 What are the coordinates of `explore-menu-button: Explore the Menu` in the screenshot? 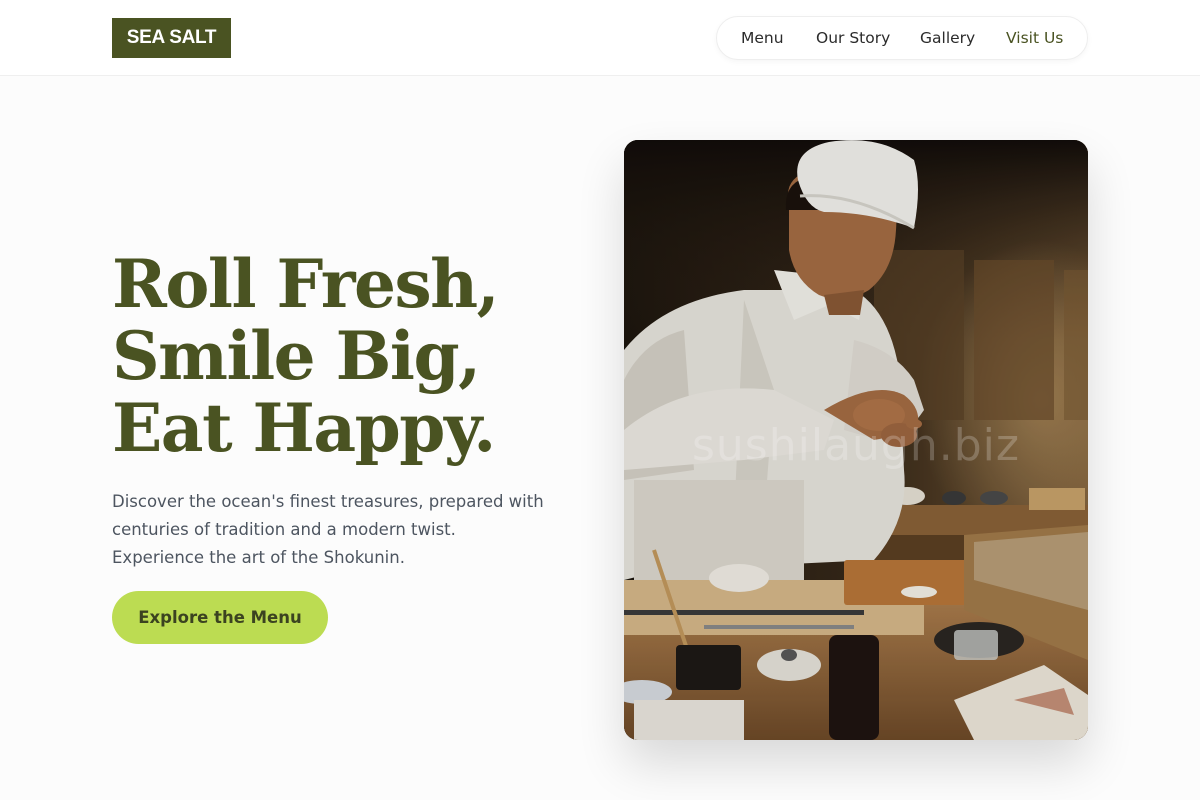 It's located at (220, 617).